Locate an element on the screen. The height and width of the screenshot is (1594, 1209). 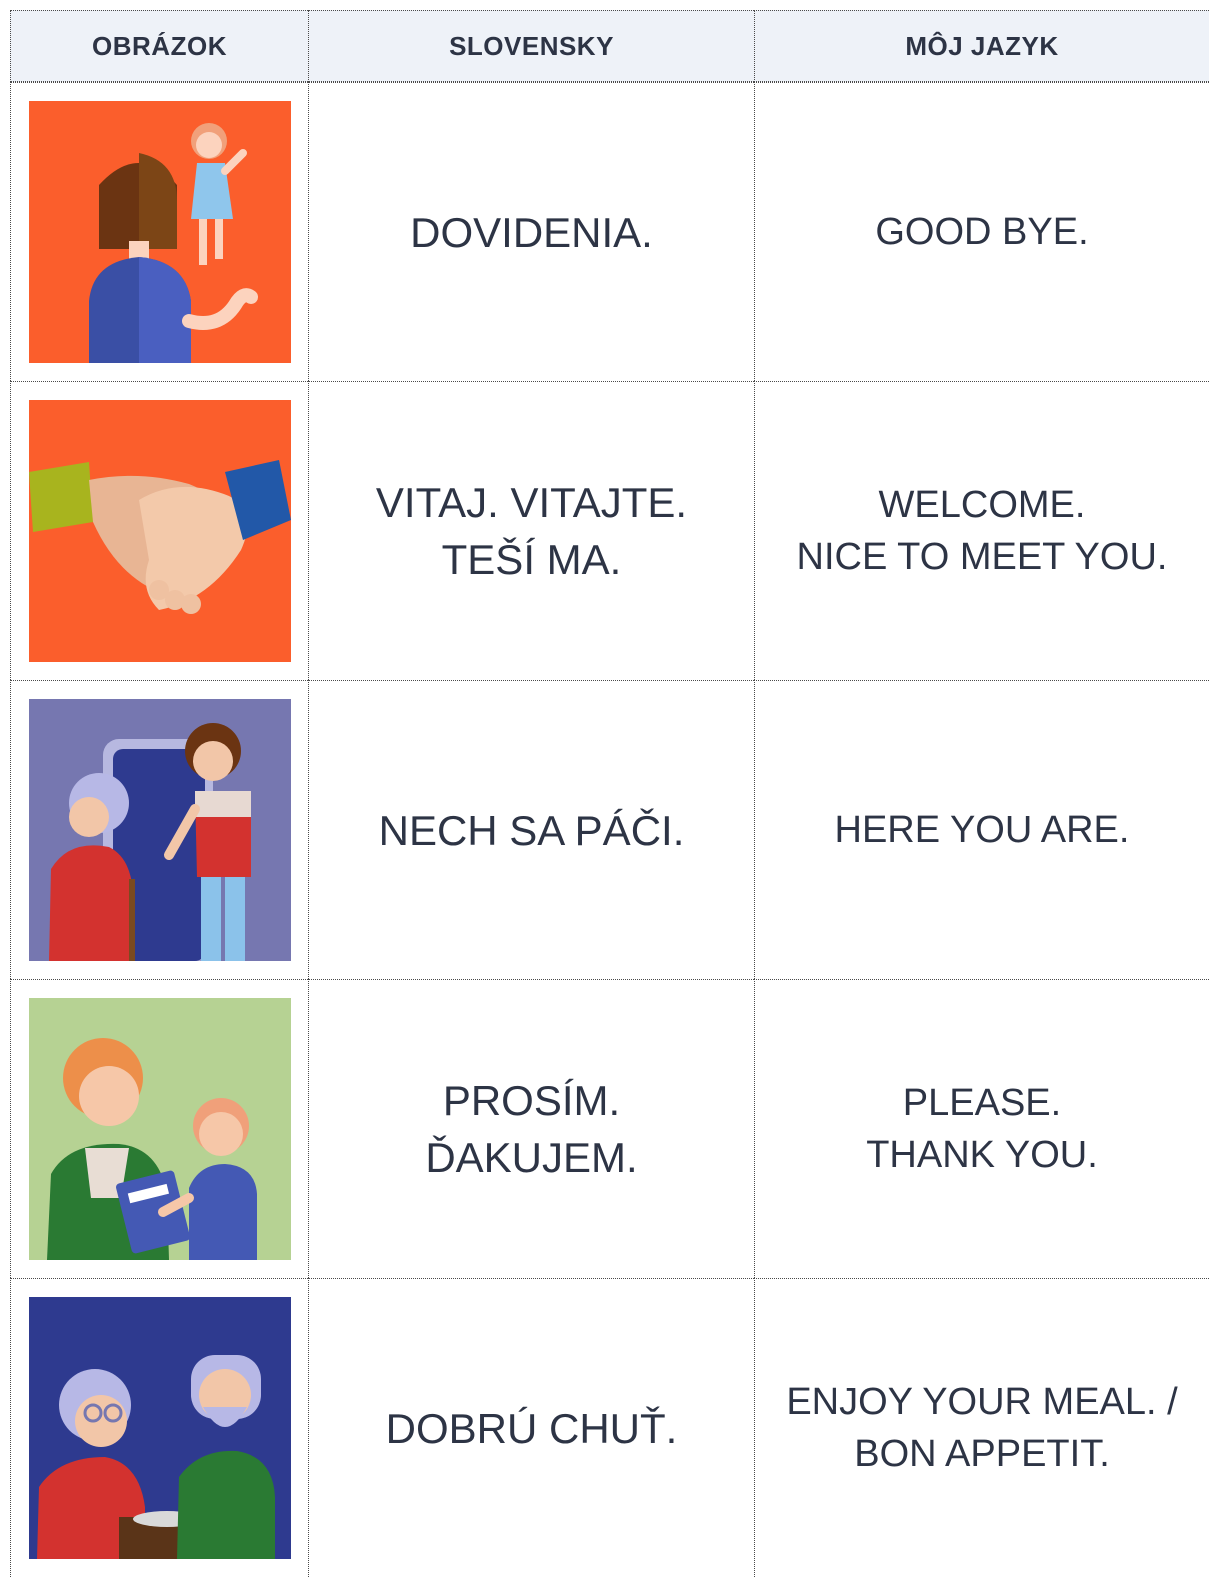
slovak-cell: DOVIDENIA. is located at coordinates (531, 231).